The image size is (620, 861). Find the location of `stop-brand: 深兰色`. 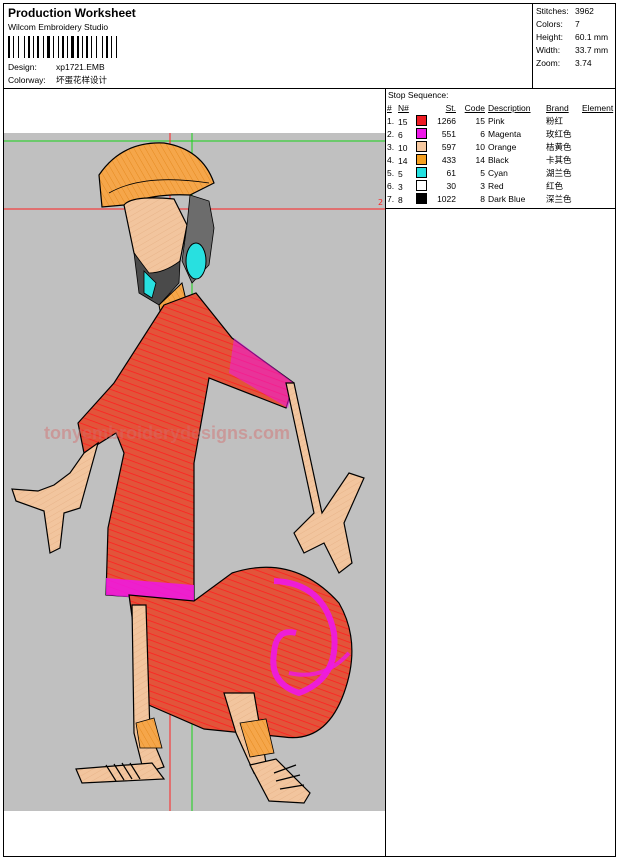

stop-brand: 深兰色 is located at coordinates (559, 198).